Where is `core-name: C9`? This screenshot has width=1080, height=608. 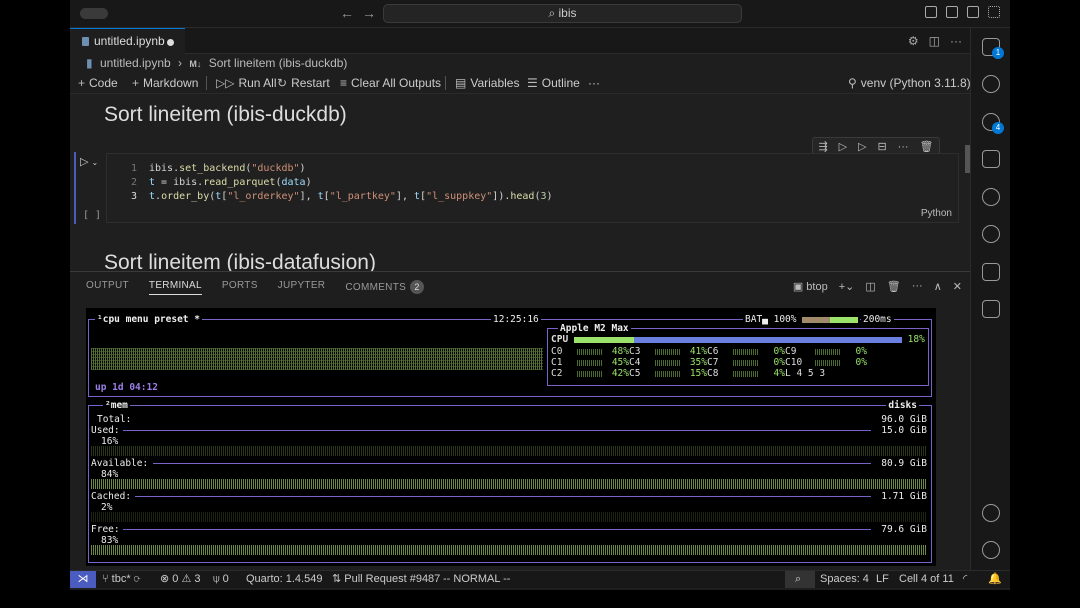 core-name: C9 is located at coordinates (796, 351).